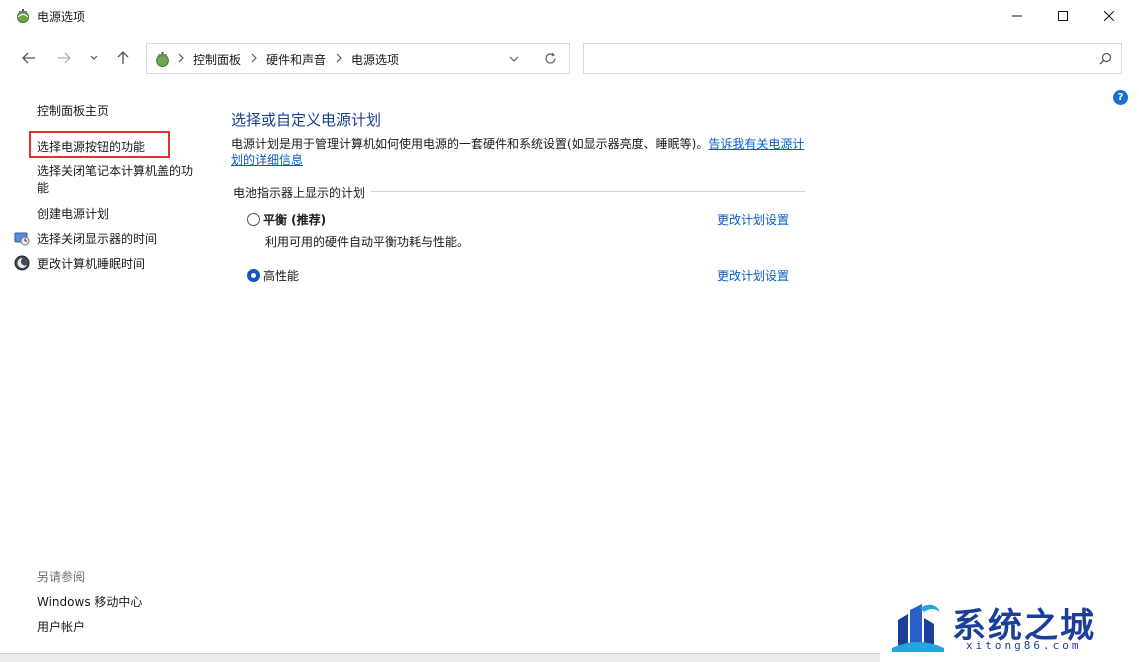  I want to click on navigation-bar: 控制面板 硬件和声音 电源选项, so click(569, 58).